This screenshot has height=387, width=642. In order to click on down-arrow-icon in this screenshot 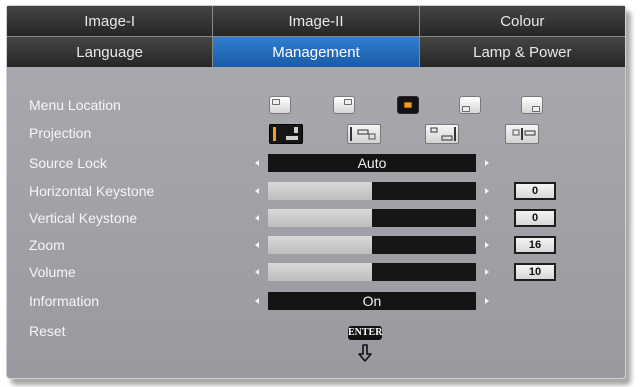, I will do `click(365, 353)`.